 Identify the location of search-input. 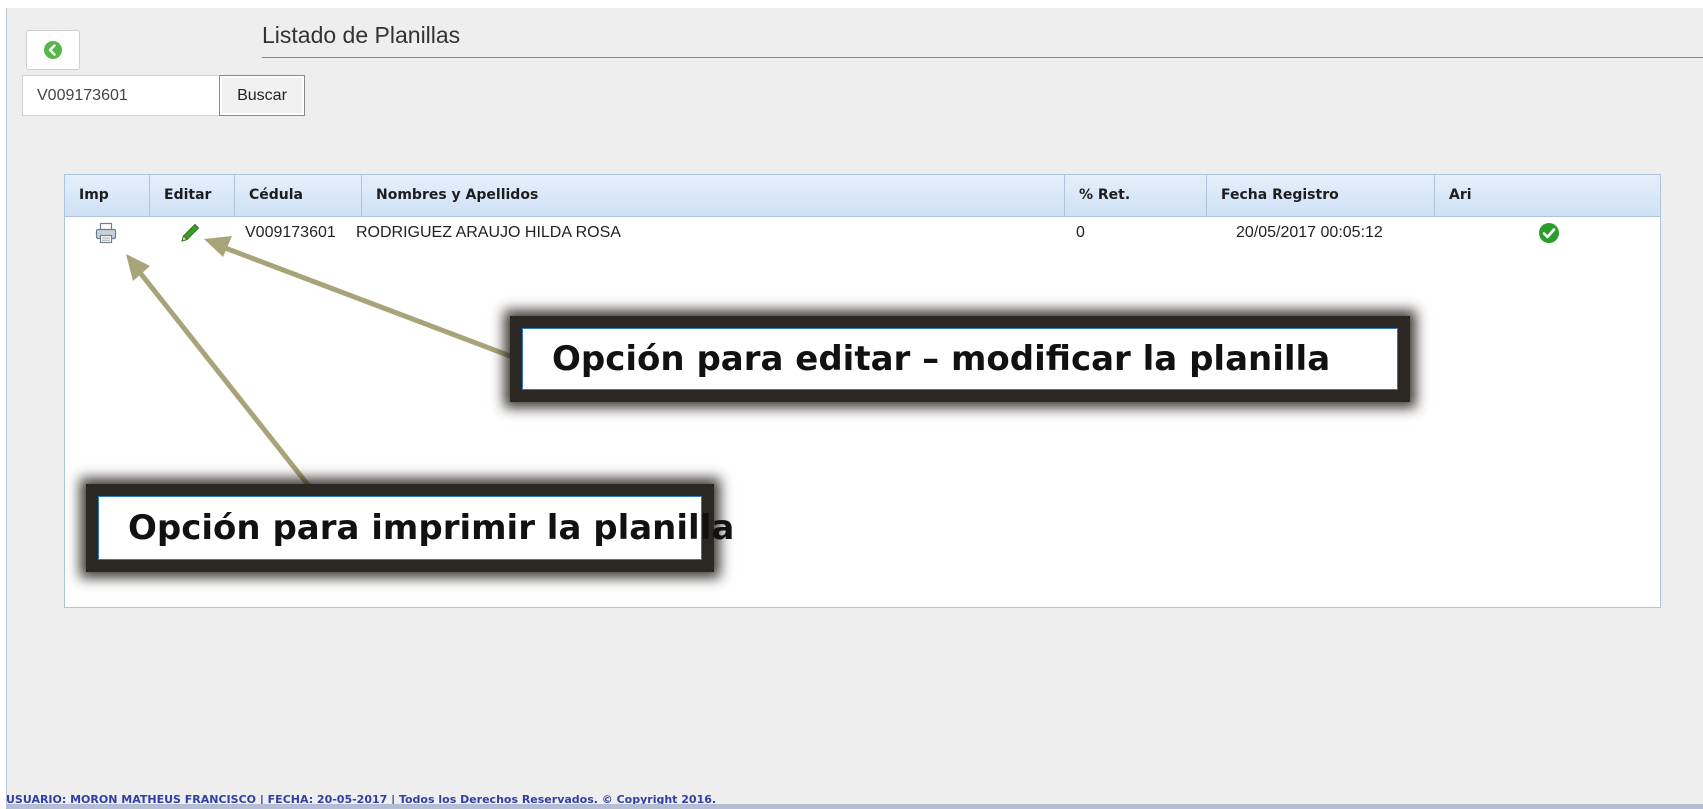
(121, 95).